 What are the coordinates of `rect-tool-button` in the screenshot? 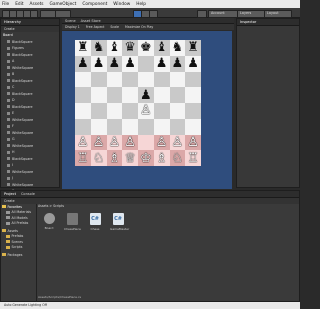 It's located at (34, 14).